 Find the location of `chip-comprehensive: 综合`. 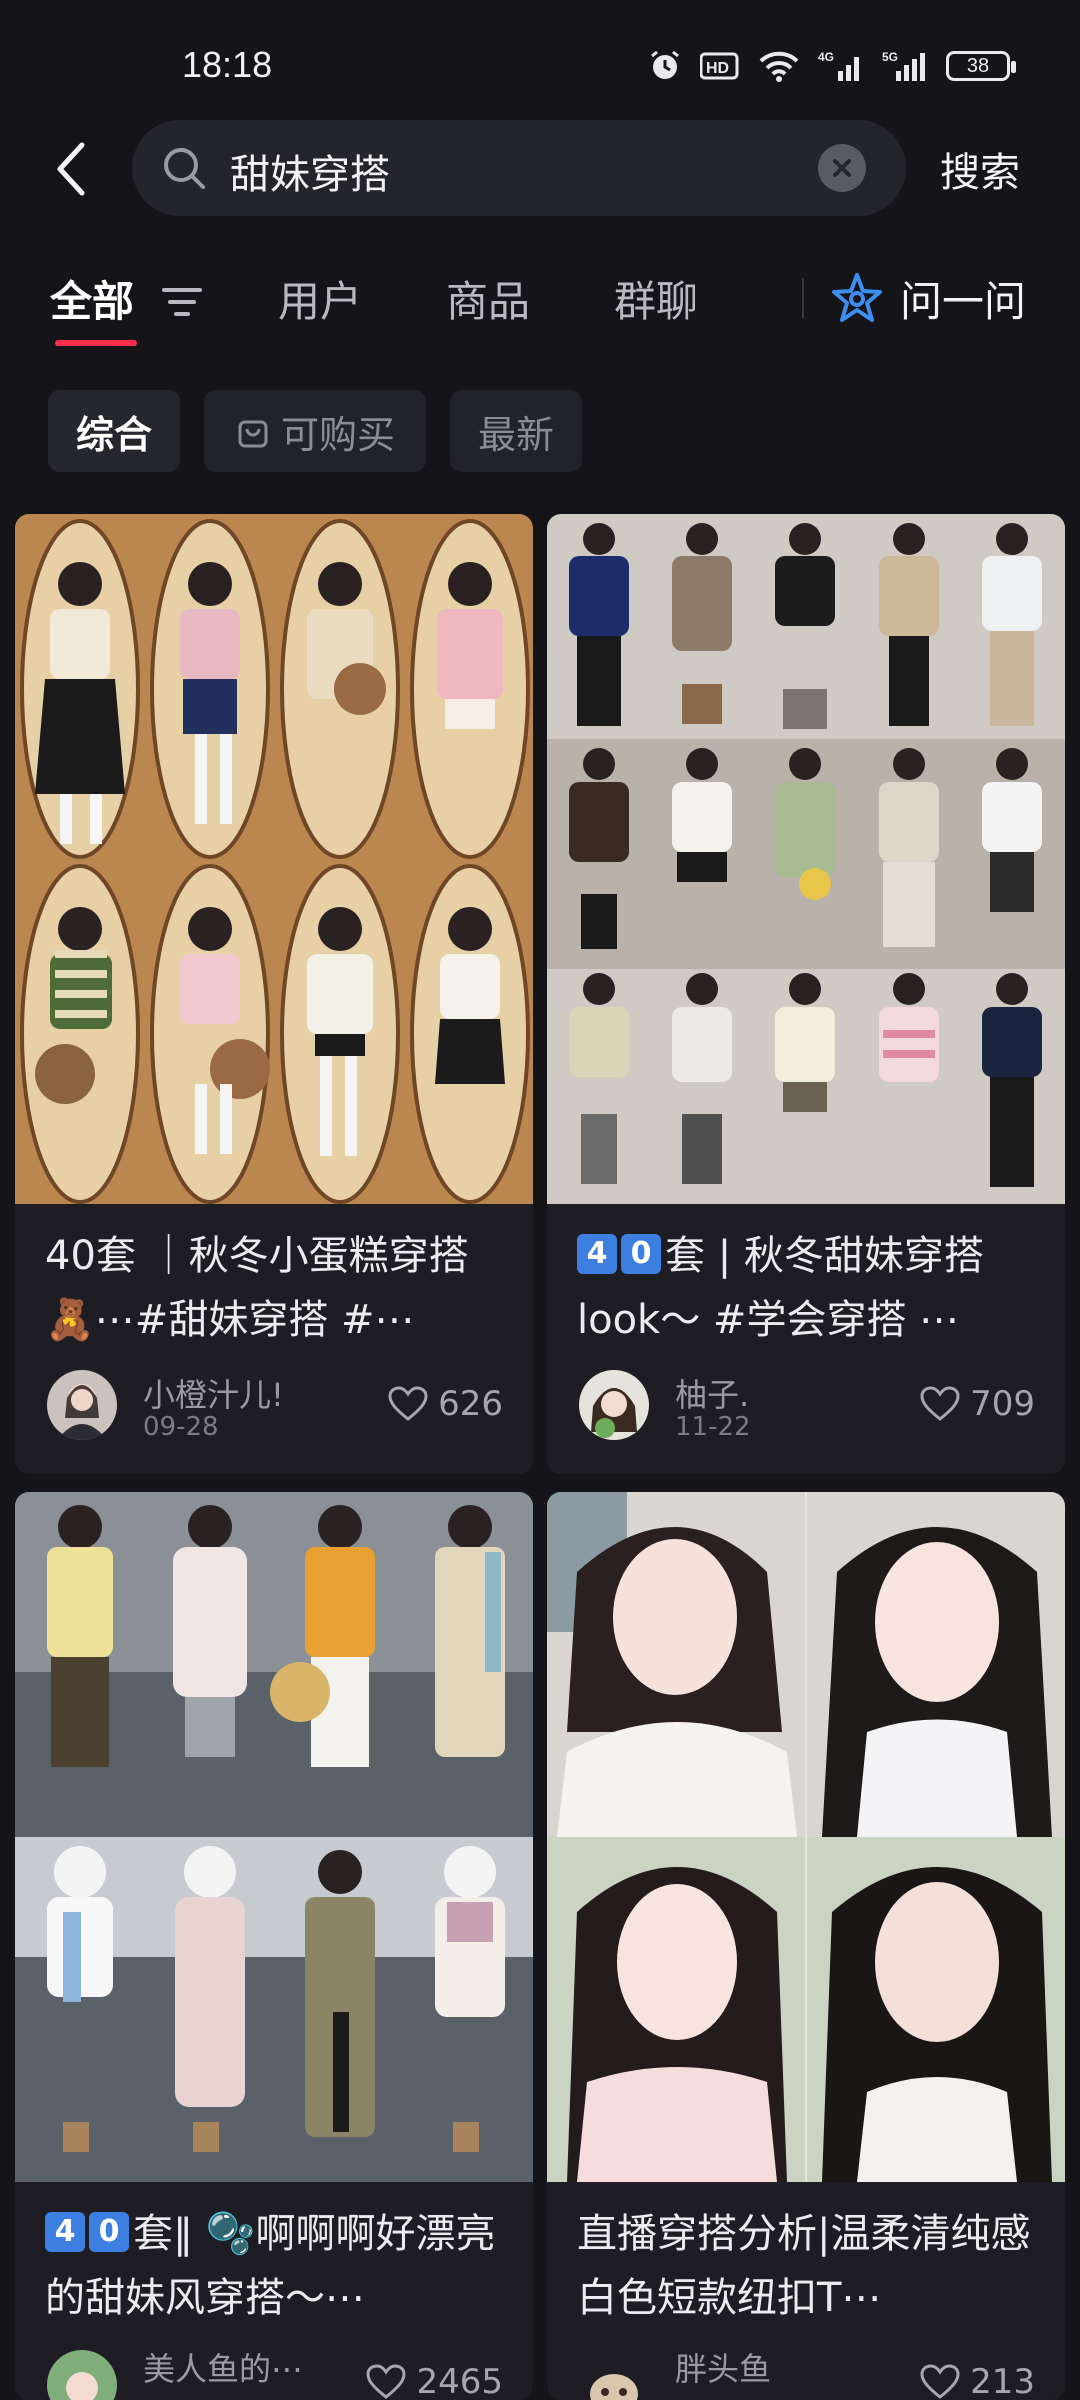

chip-comprehensive: 综合 is located at coordinates (114, 431).